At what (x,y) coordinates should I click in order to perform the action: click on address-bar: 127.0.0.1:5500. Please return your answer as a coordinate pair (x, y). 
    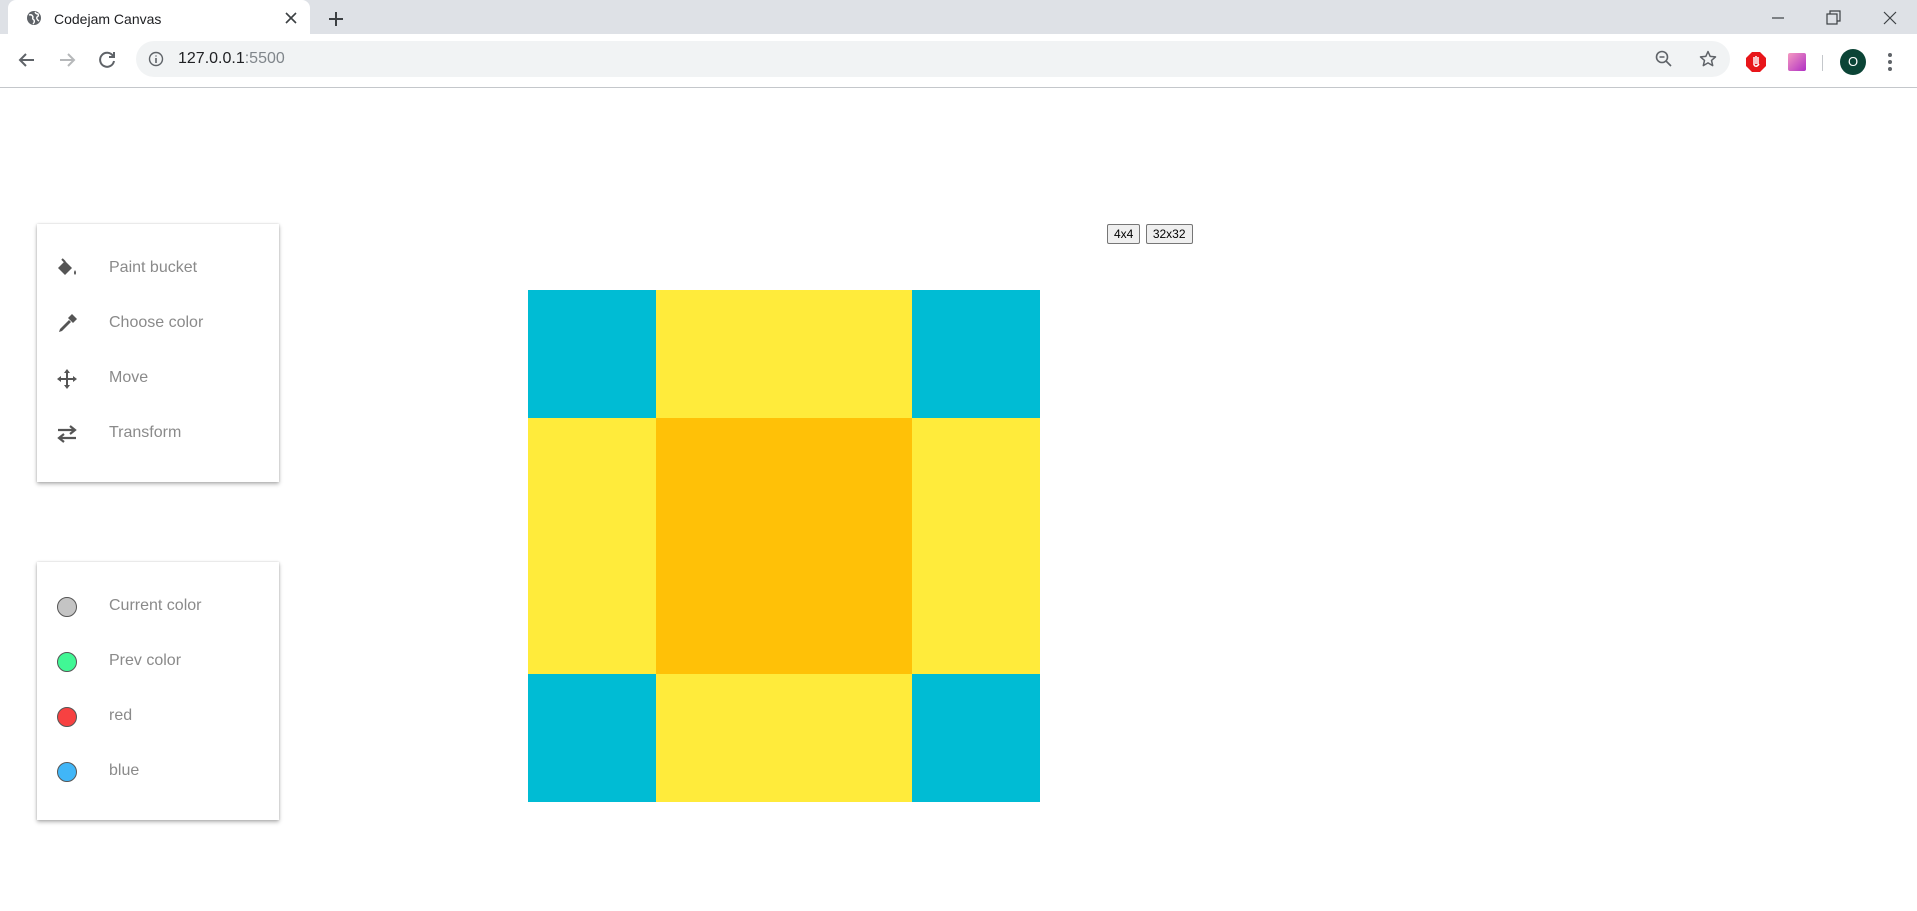
    Looking at the image, I should click on (933, 59).